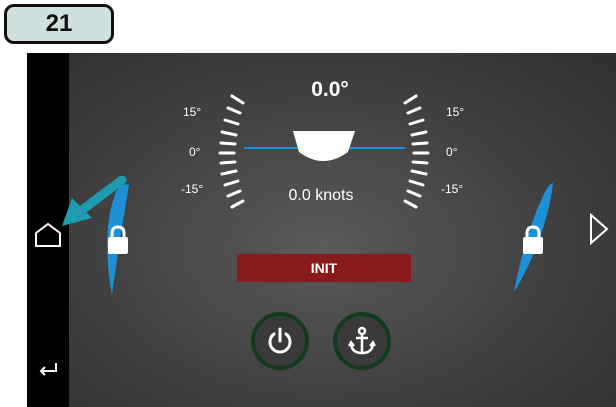  Describe the element at coordinates (321, 195) in the screenshot. I see `speed-readout: 0.0 knots` at that location.